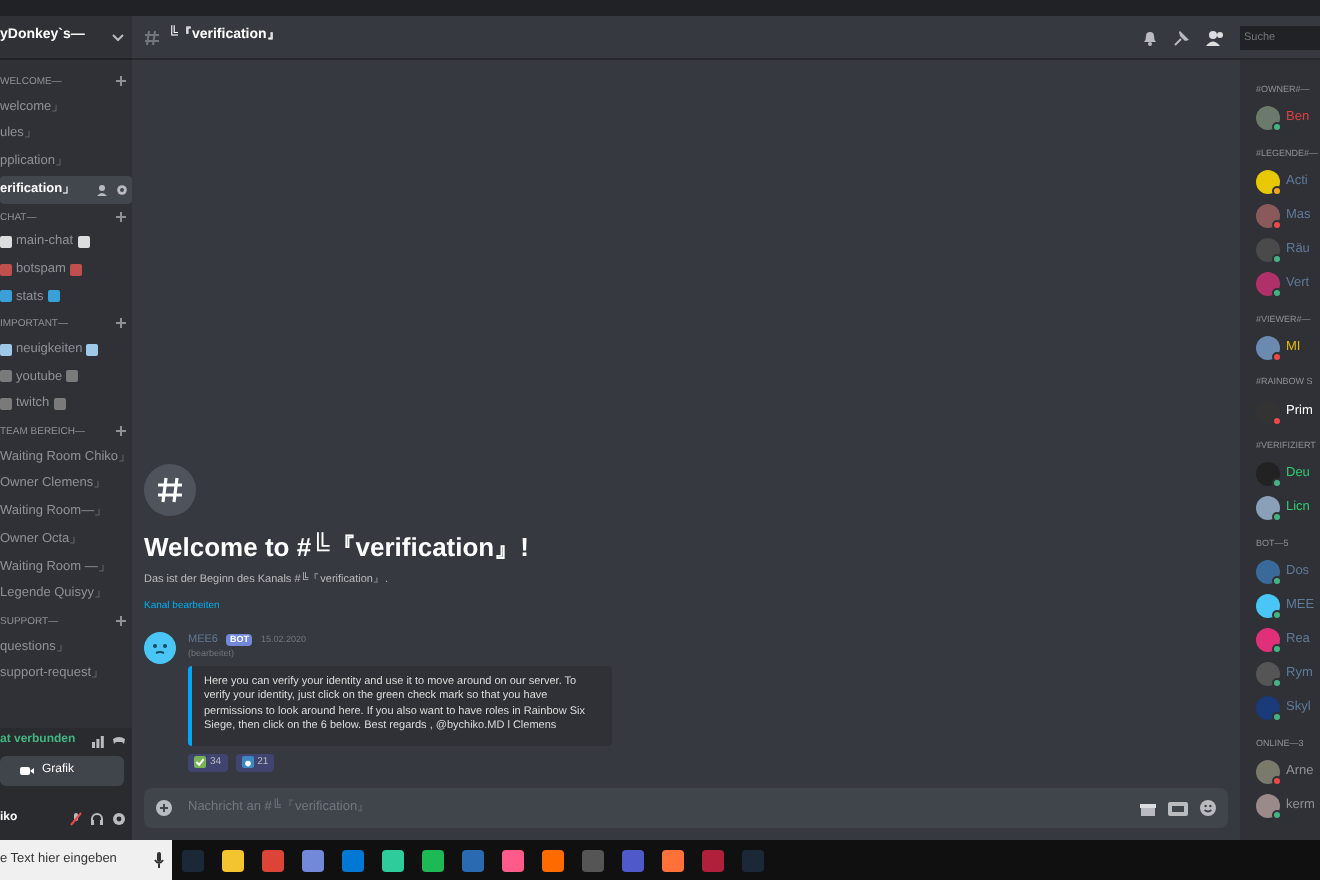 The width and height of the screenshot is (1320, 880). I want to click on add-member-icon, so click(102, 189).